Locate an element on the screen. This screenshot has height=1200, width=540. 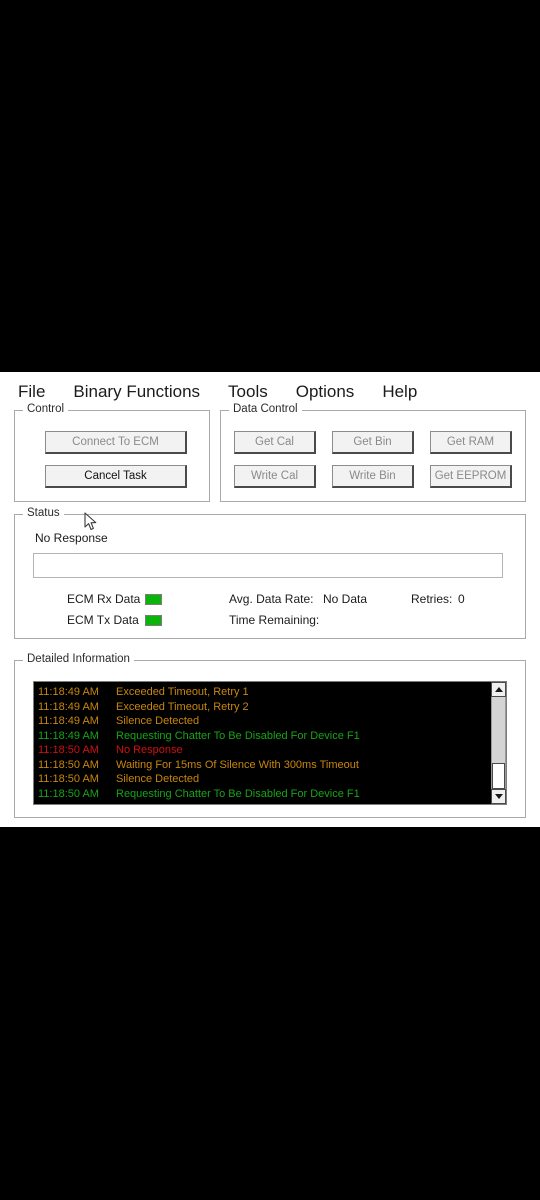
ecm-tx-led-icon is located at coordinates (153, 620).